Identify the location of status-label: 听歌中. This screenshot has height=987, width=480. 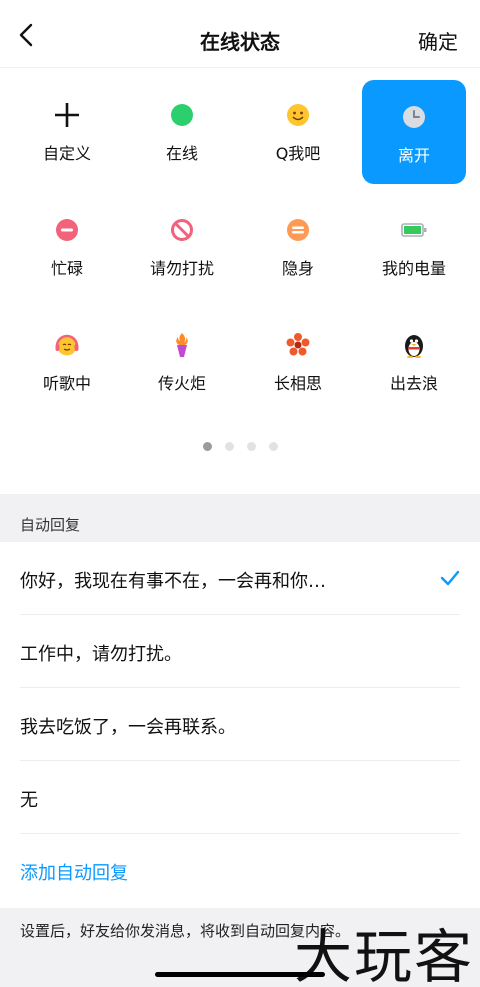
(66, 383).